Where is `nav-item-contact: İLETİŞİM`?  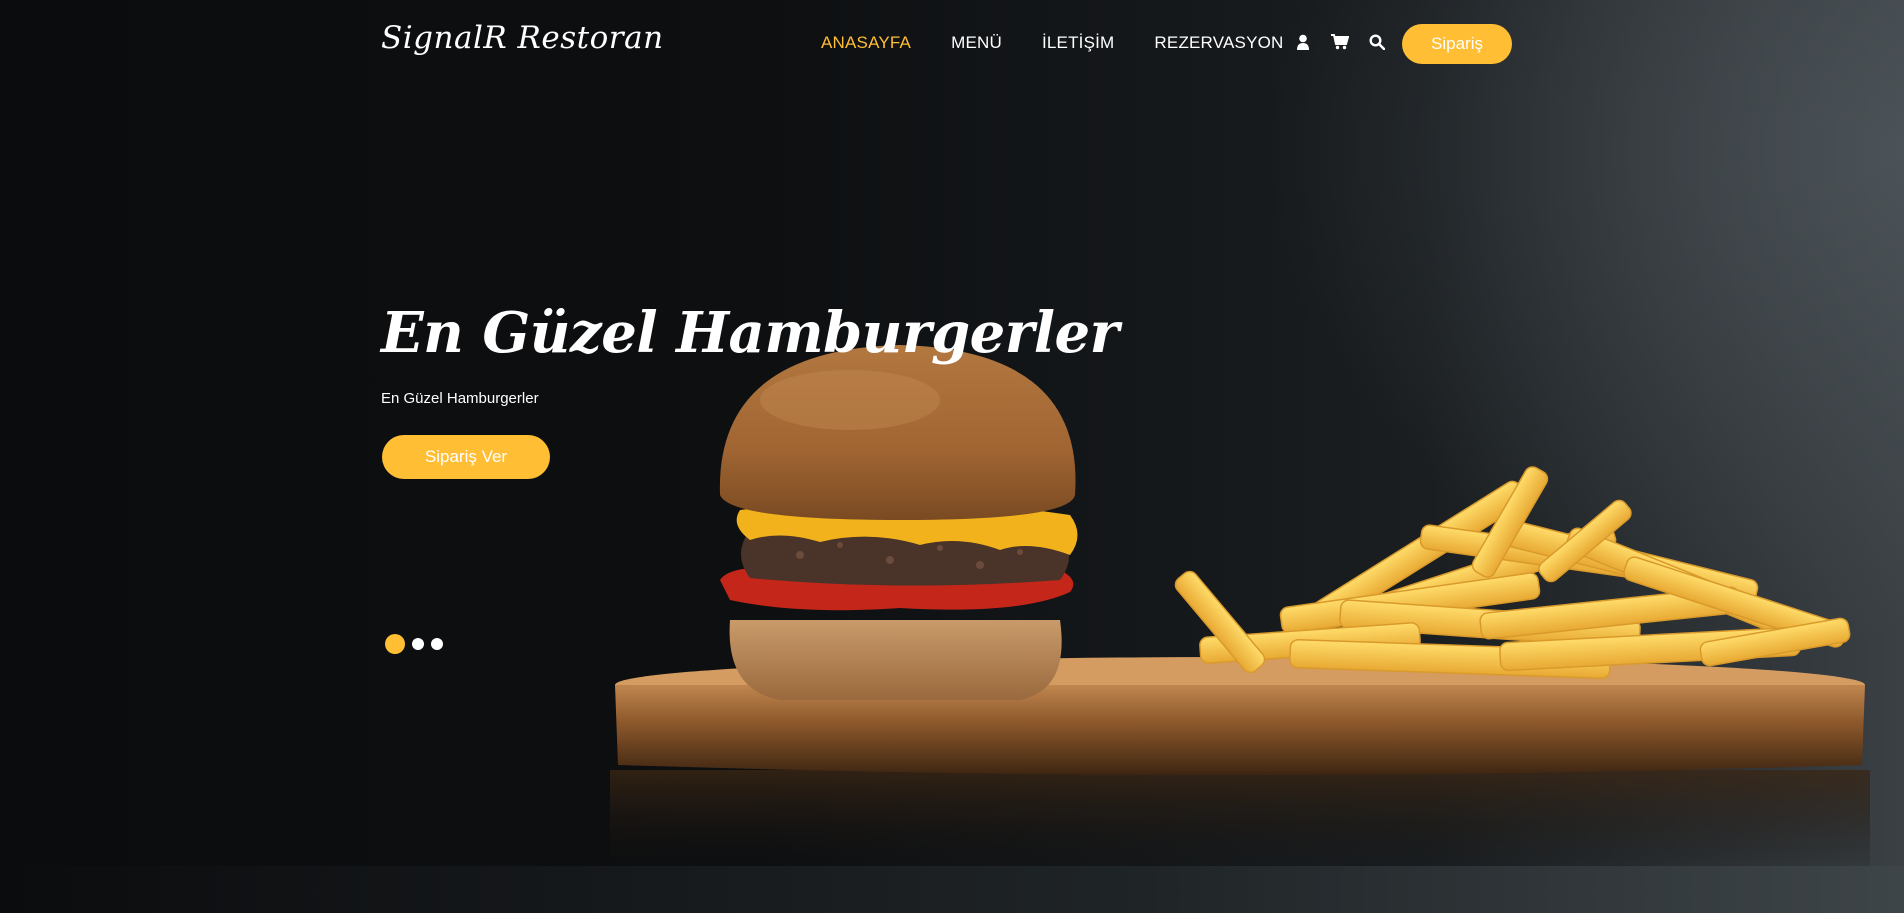
nav-item-contact: İLETİŞİM is located at coordinates (1078, 43).